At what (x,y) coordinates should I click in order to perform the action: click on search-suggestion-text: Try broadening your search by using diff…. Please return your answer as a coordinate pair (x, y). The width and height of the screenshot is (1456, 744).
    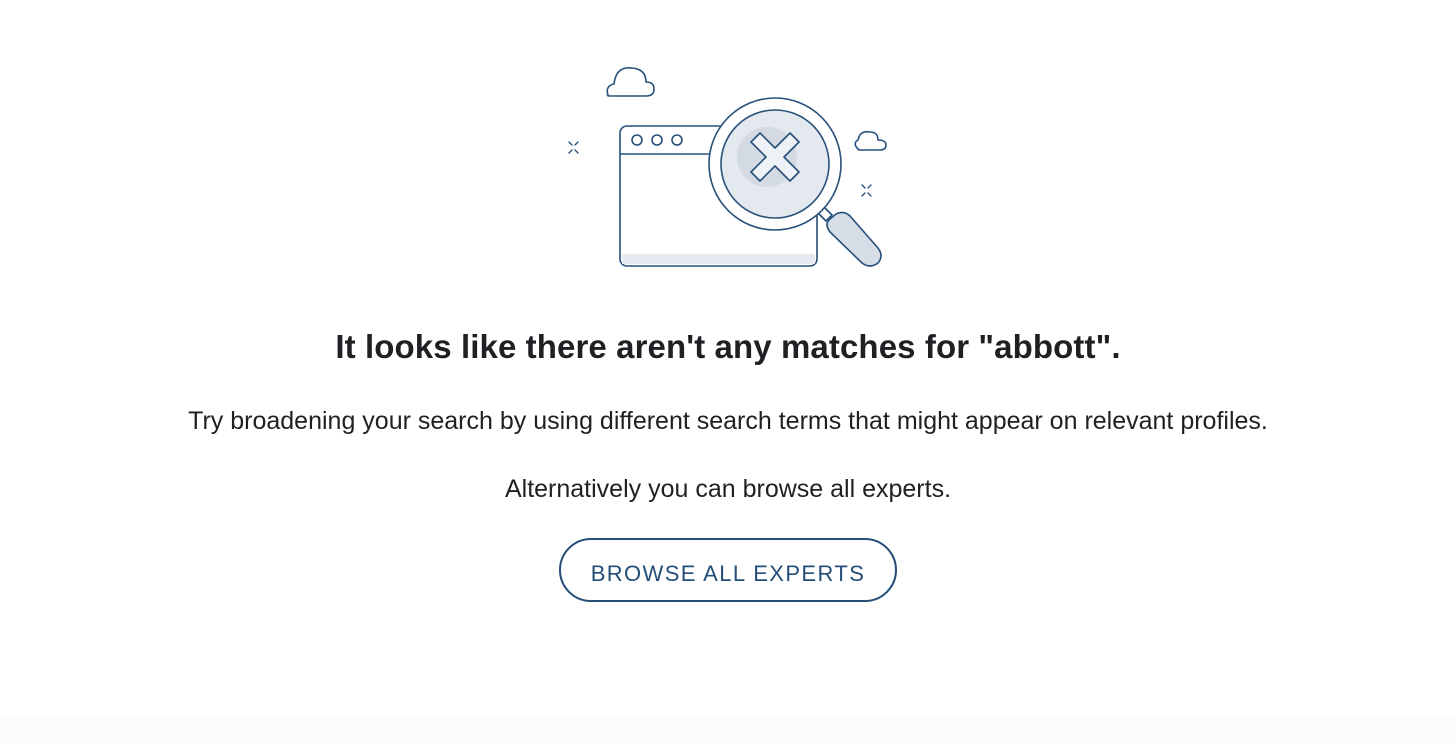
    Looking at the image, I should click on (728, 421).